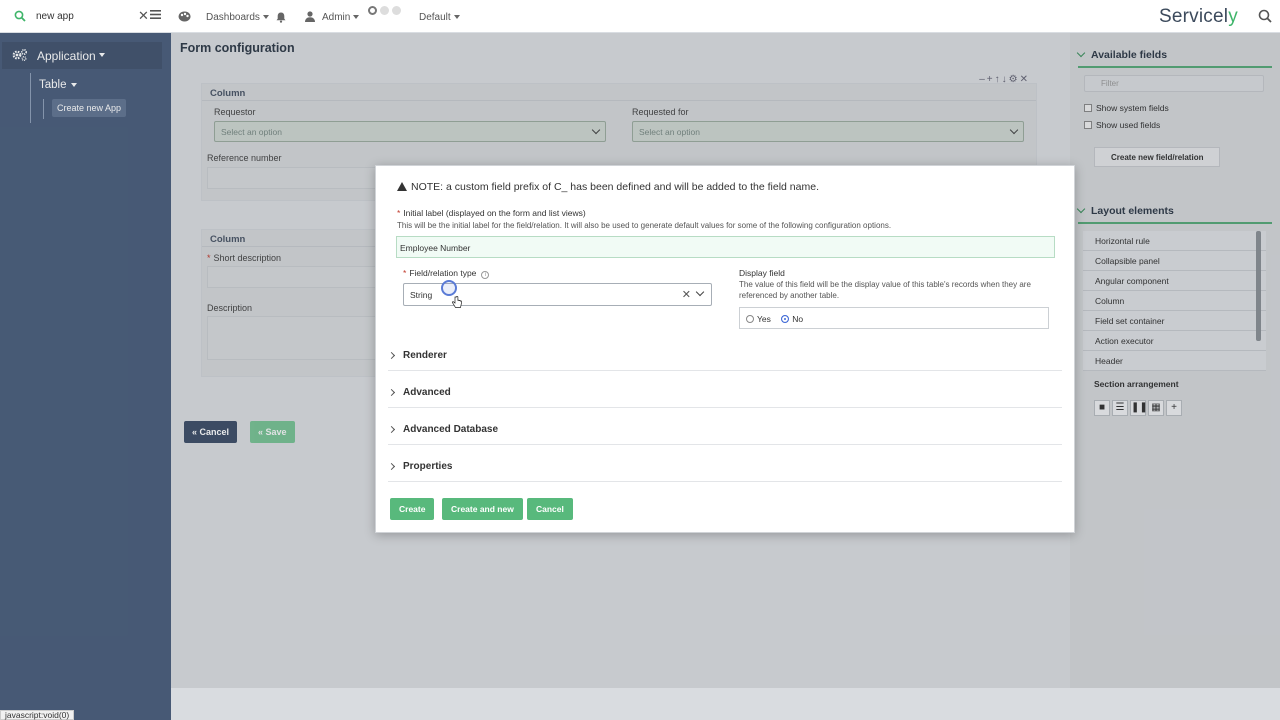  What do you see at coordinates (1174, 83) in the screenshot?
I see `fields-filter-input: Filter` at bounding box center [1174, 83].